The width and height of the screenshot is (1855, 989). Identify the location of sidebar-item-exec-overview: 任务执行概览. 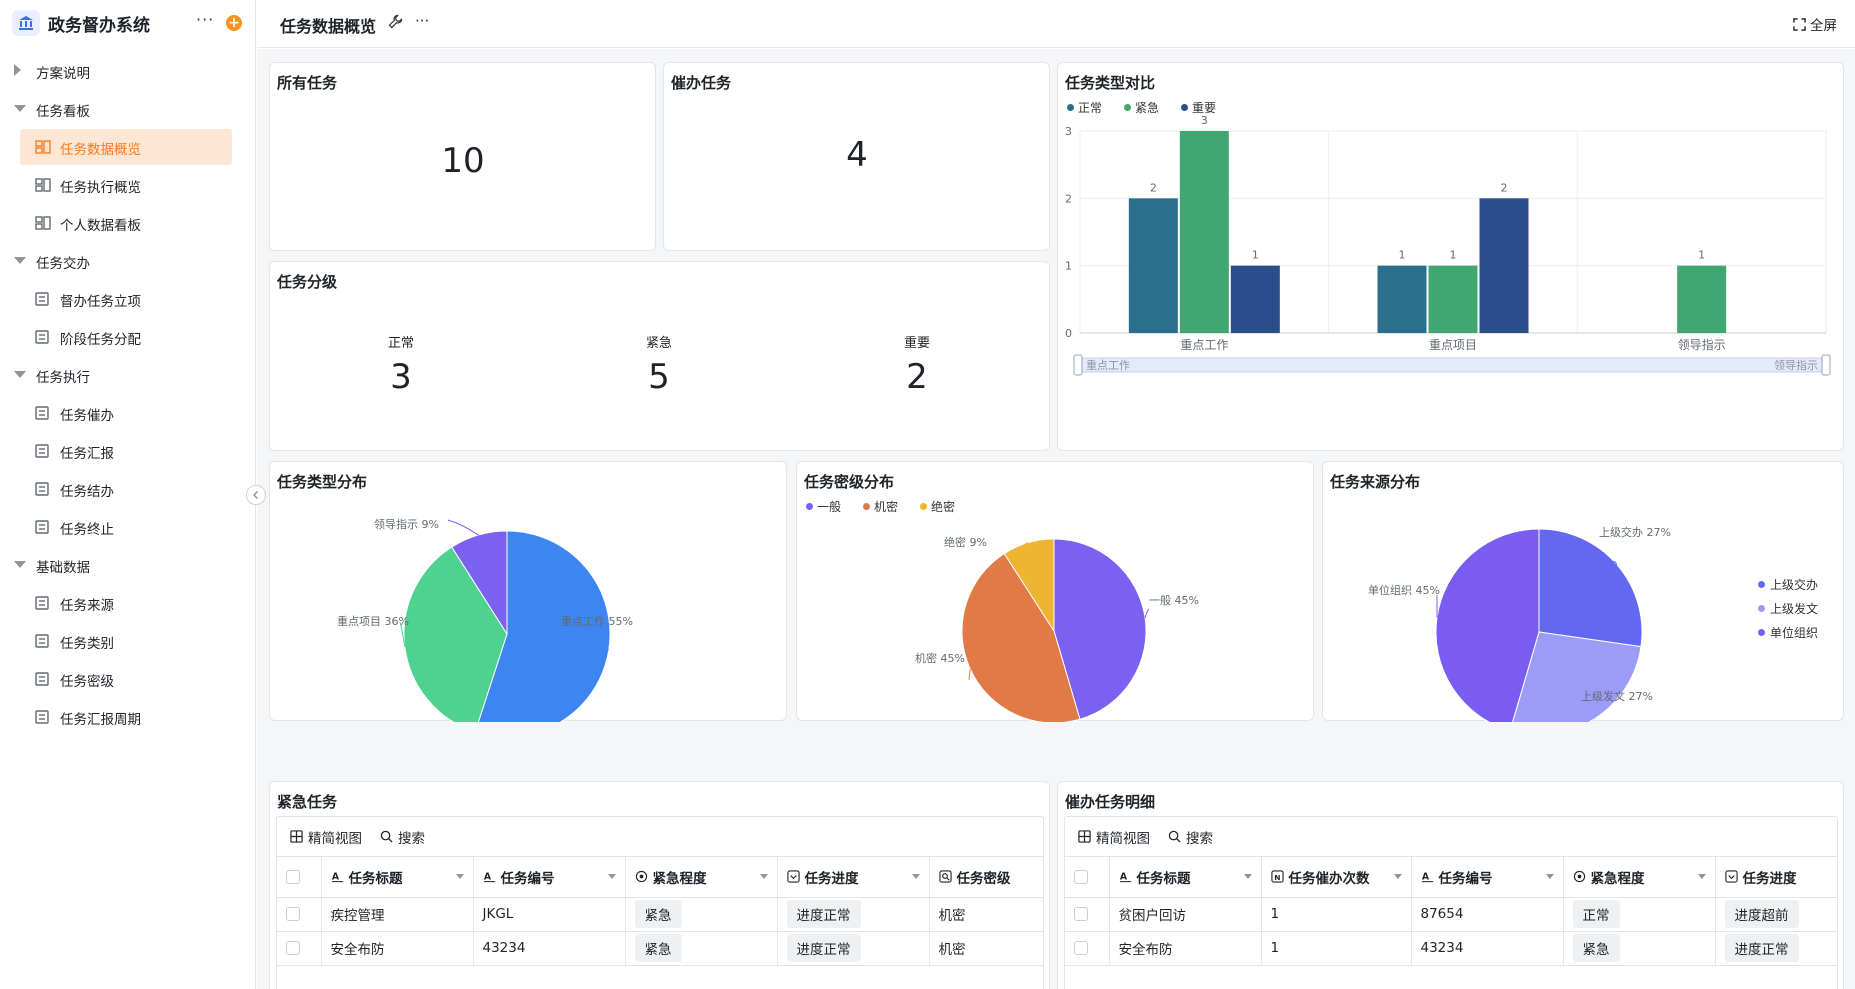
(128, 185).